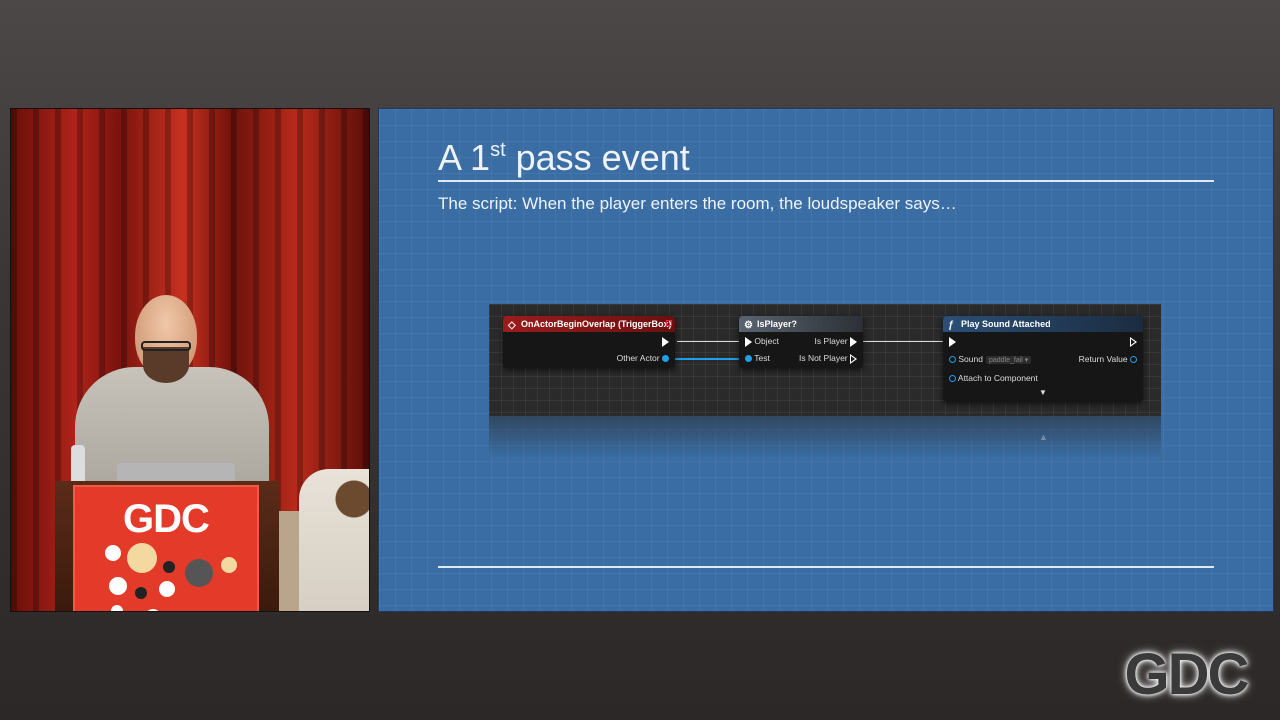  What do you see at coordinates (826, 181) in the screenshot?
I see `title-divider` at bounding box center [826, 181].